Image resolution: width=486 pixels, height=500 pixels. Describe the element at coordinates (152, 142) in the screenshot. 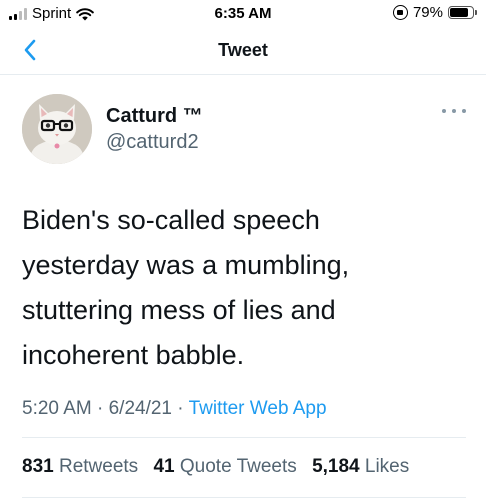

I see `author-handle: @catturd2` at that location.